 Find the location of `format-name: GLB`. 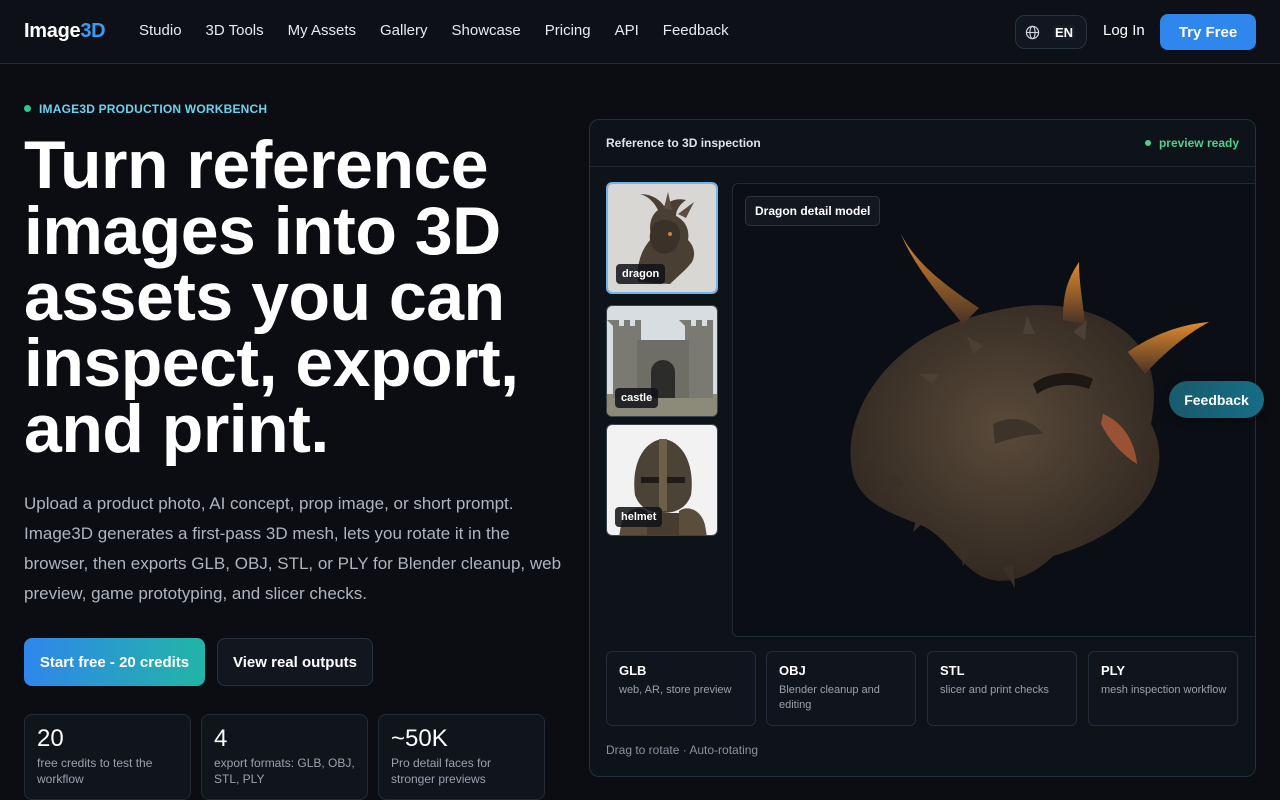

format-name: GLB is located at coordinates (633, 670).